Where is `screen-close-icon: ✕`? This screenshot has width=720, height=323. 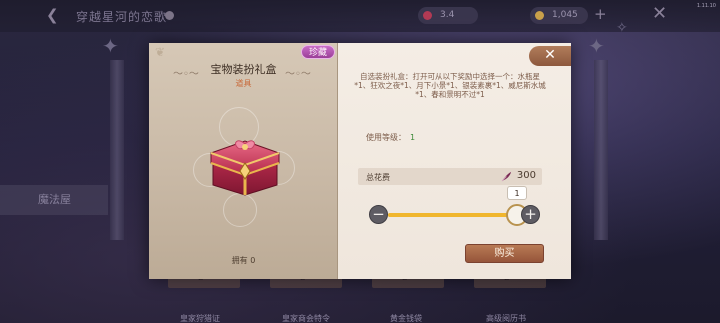
screen-close-icon: ✕ is located at coordinates (659, 13).